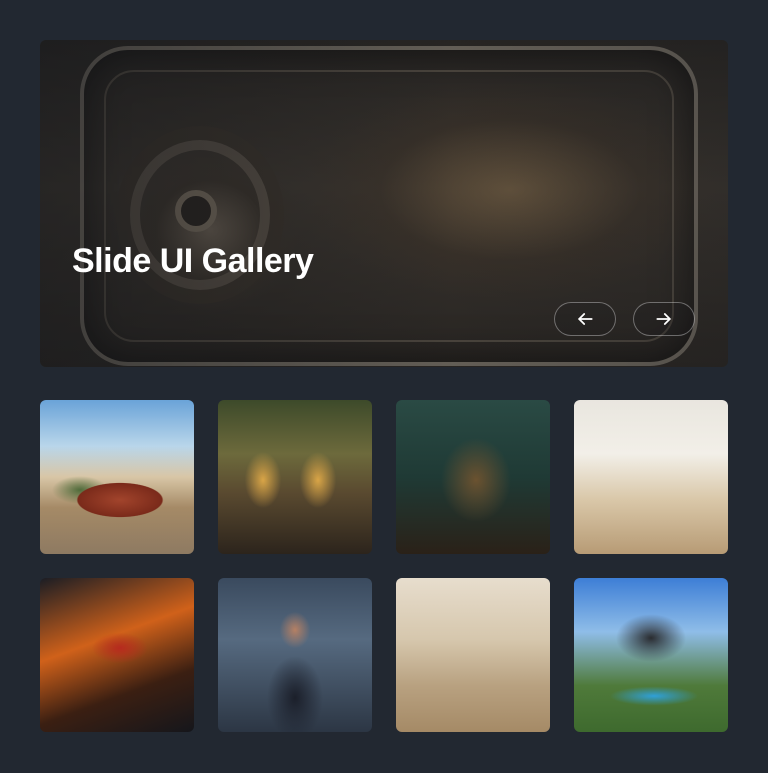 The height and width of the screenshot is (773, 768). Describe the element at coordinates (117, 655) in the screenshot. I see `gallery-thumbnail-truck` at that location.